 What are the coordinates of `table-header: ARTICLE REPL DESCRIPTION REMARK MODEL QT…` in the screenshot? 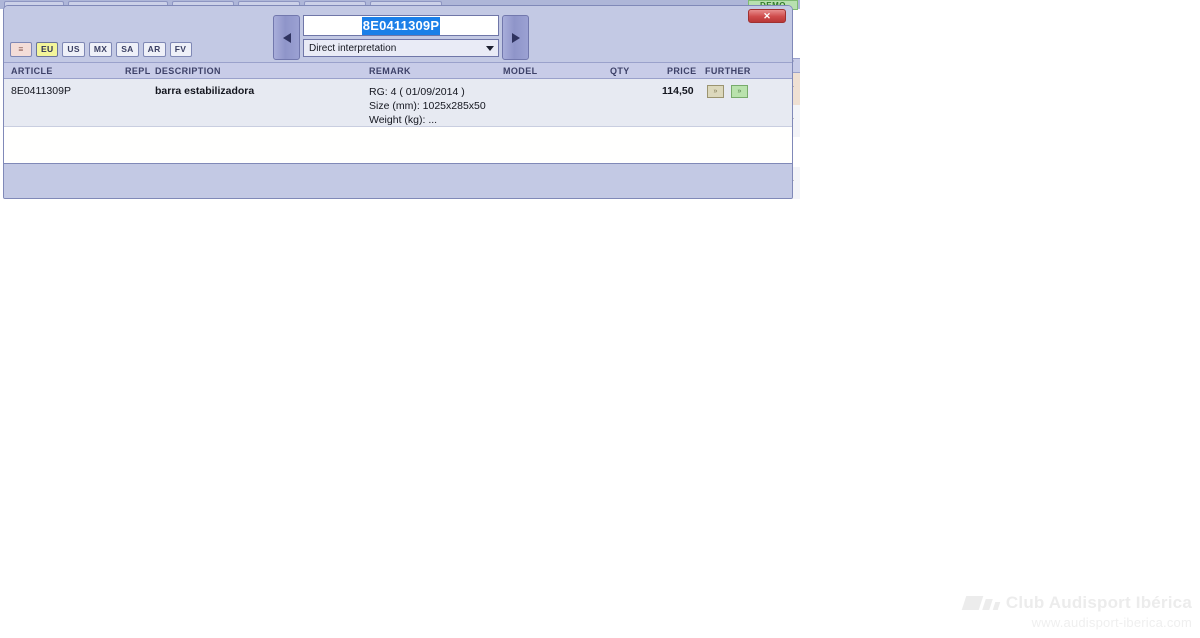 It's located at (398, 70).